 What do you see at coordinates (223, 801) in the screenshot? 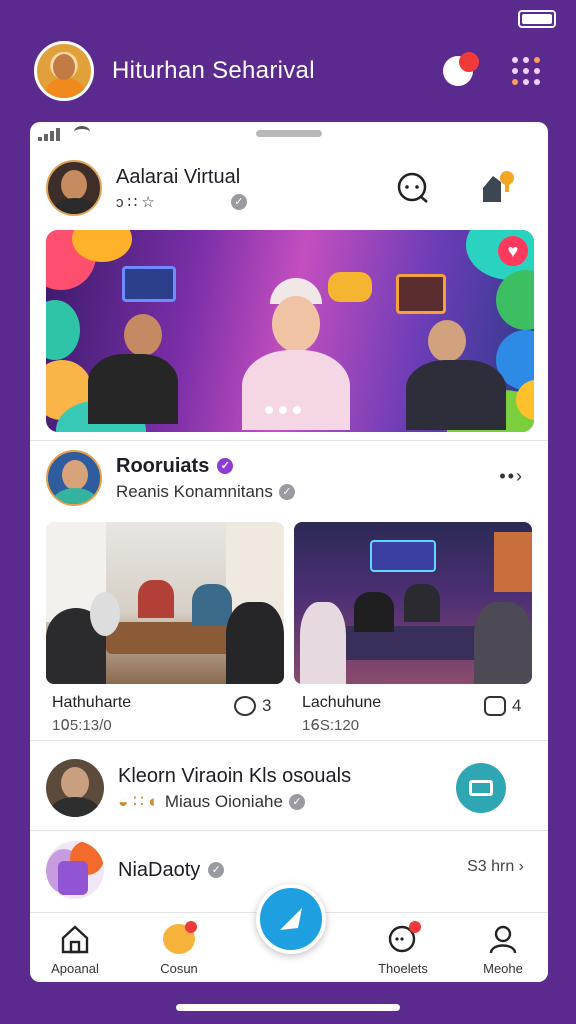
I see `post-subtitle: Miaus Oioniahe` at bounding box center [223, 801].